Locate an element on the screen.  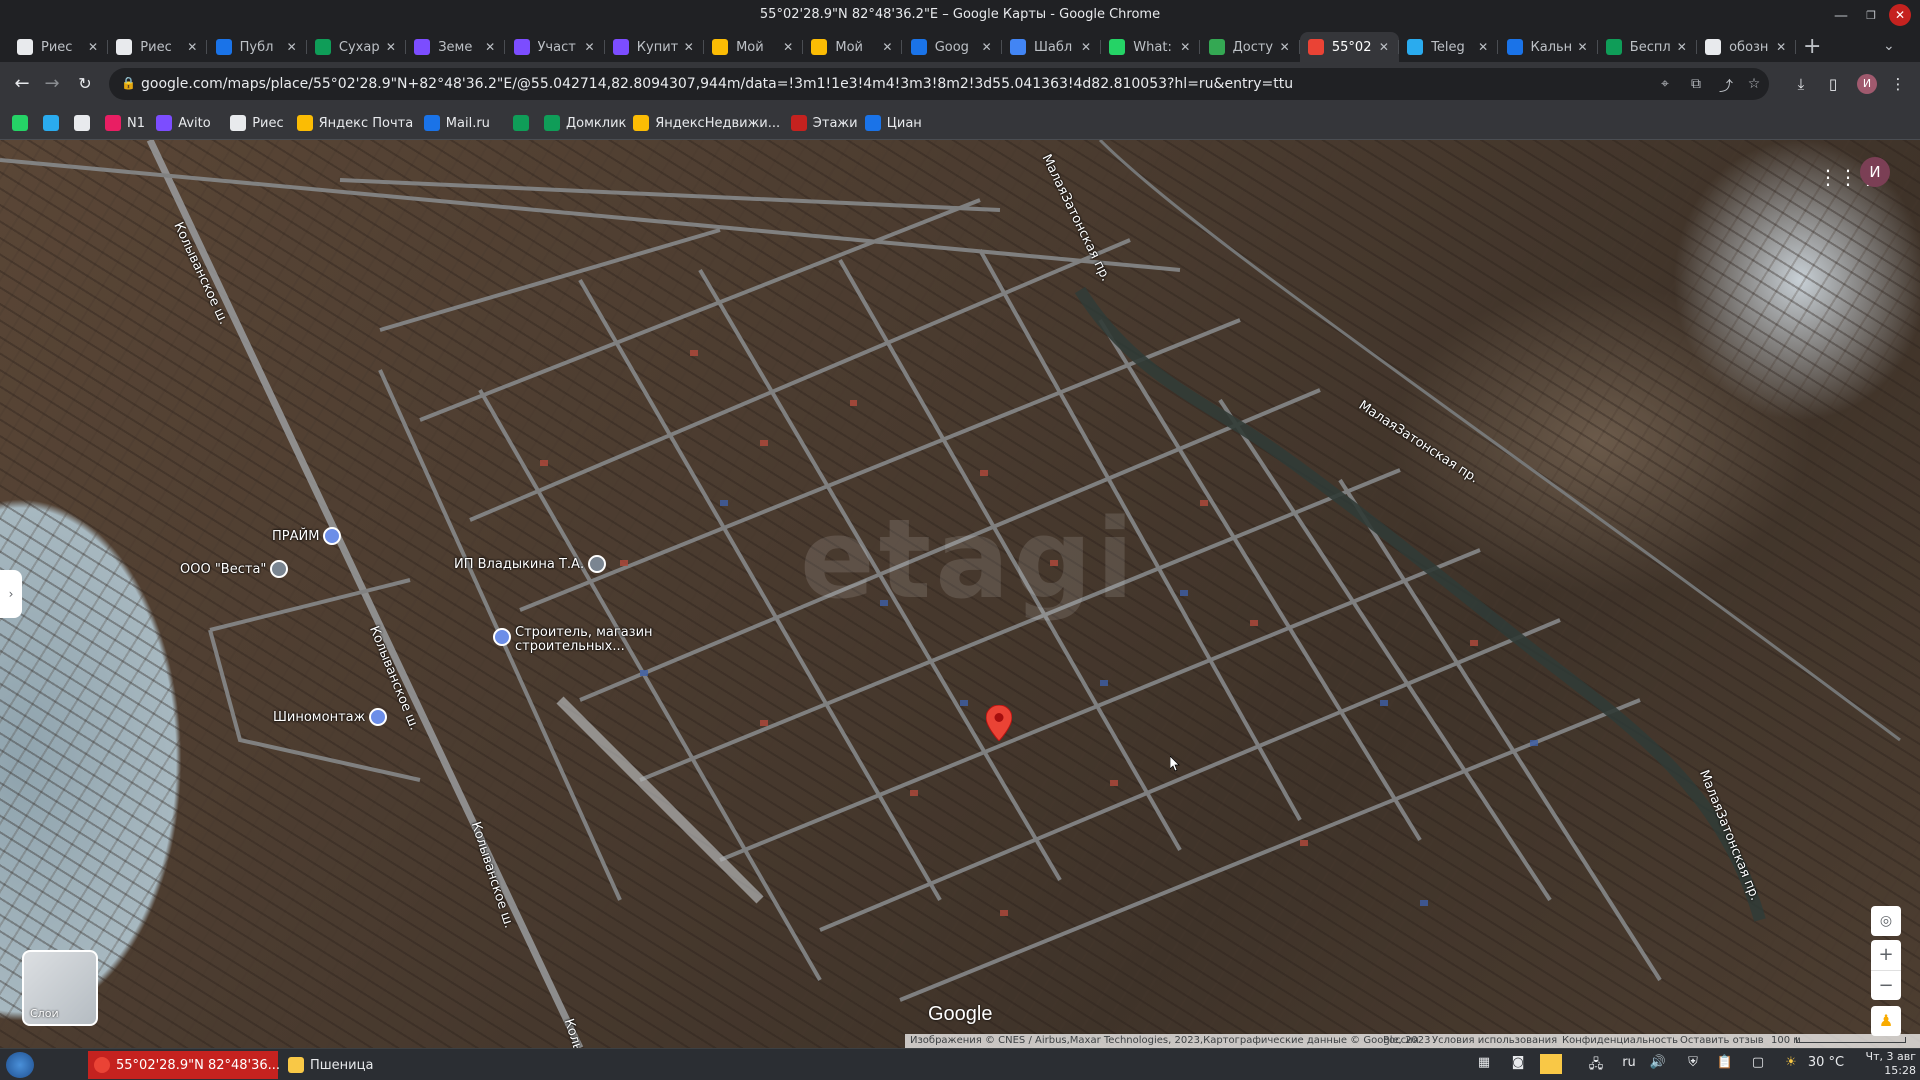
browser-tab: Шабл ✕ is located at coordinates (1051, 47).